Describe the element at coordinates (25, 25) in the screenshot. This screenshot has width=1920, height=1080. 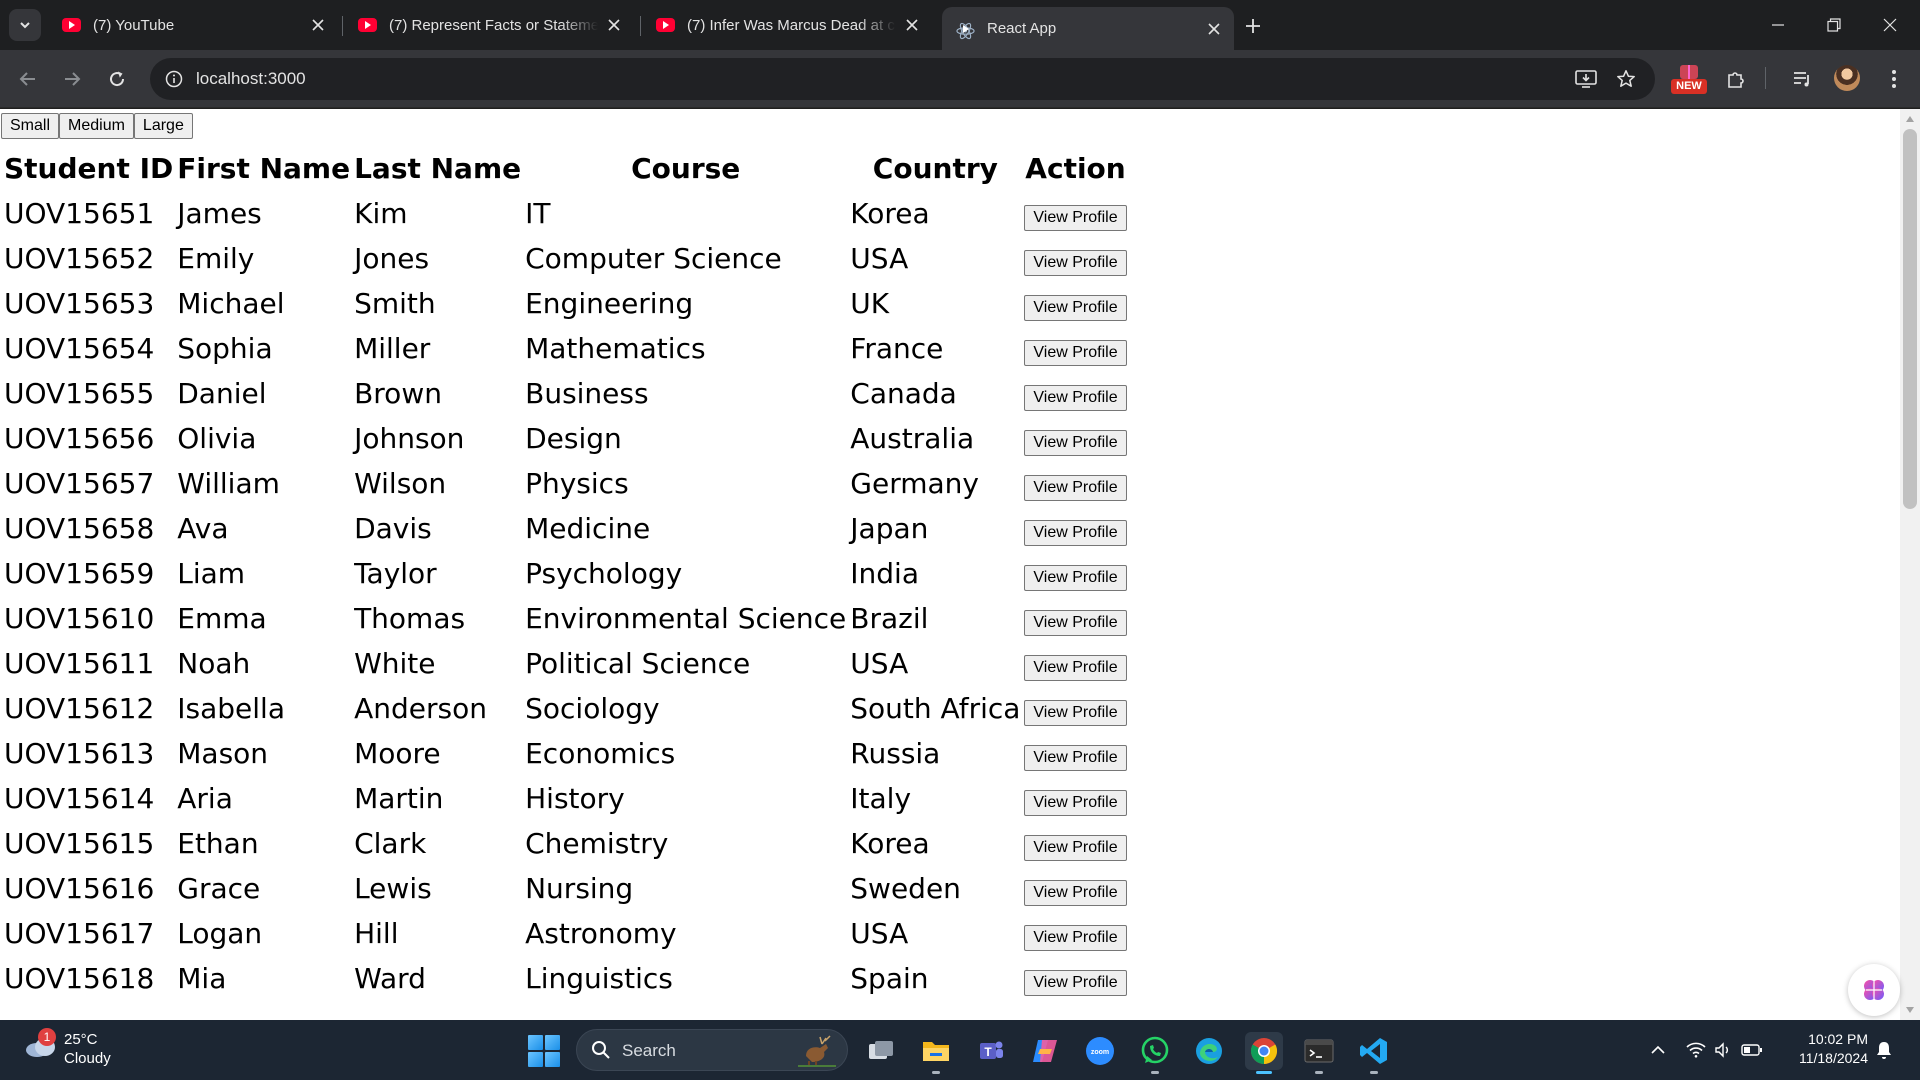
I see `tab-search-button` at that location.